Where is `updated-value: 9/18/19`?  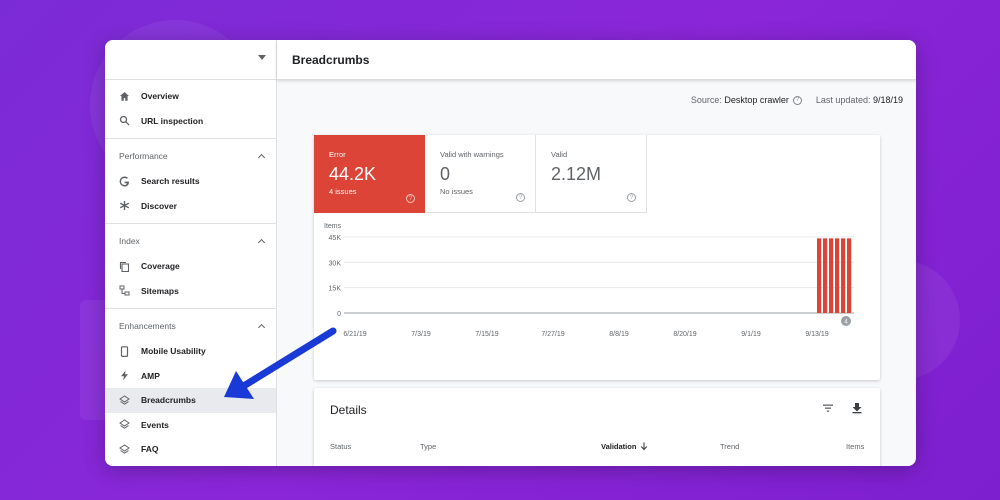
updated-value: 9/18/19 is located at coordinates (887, 100).